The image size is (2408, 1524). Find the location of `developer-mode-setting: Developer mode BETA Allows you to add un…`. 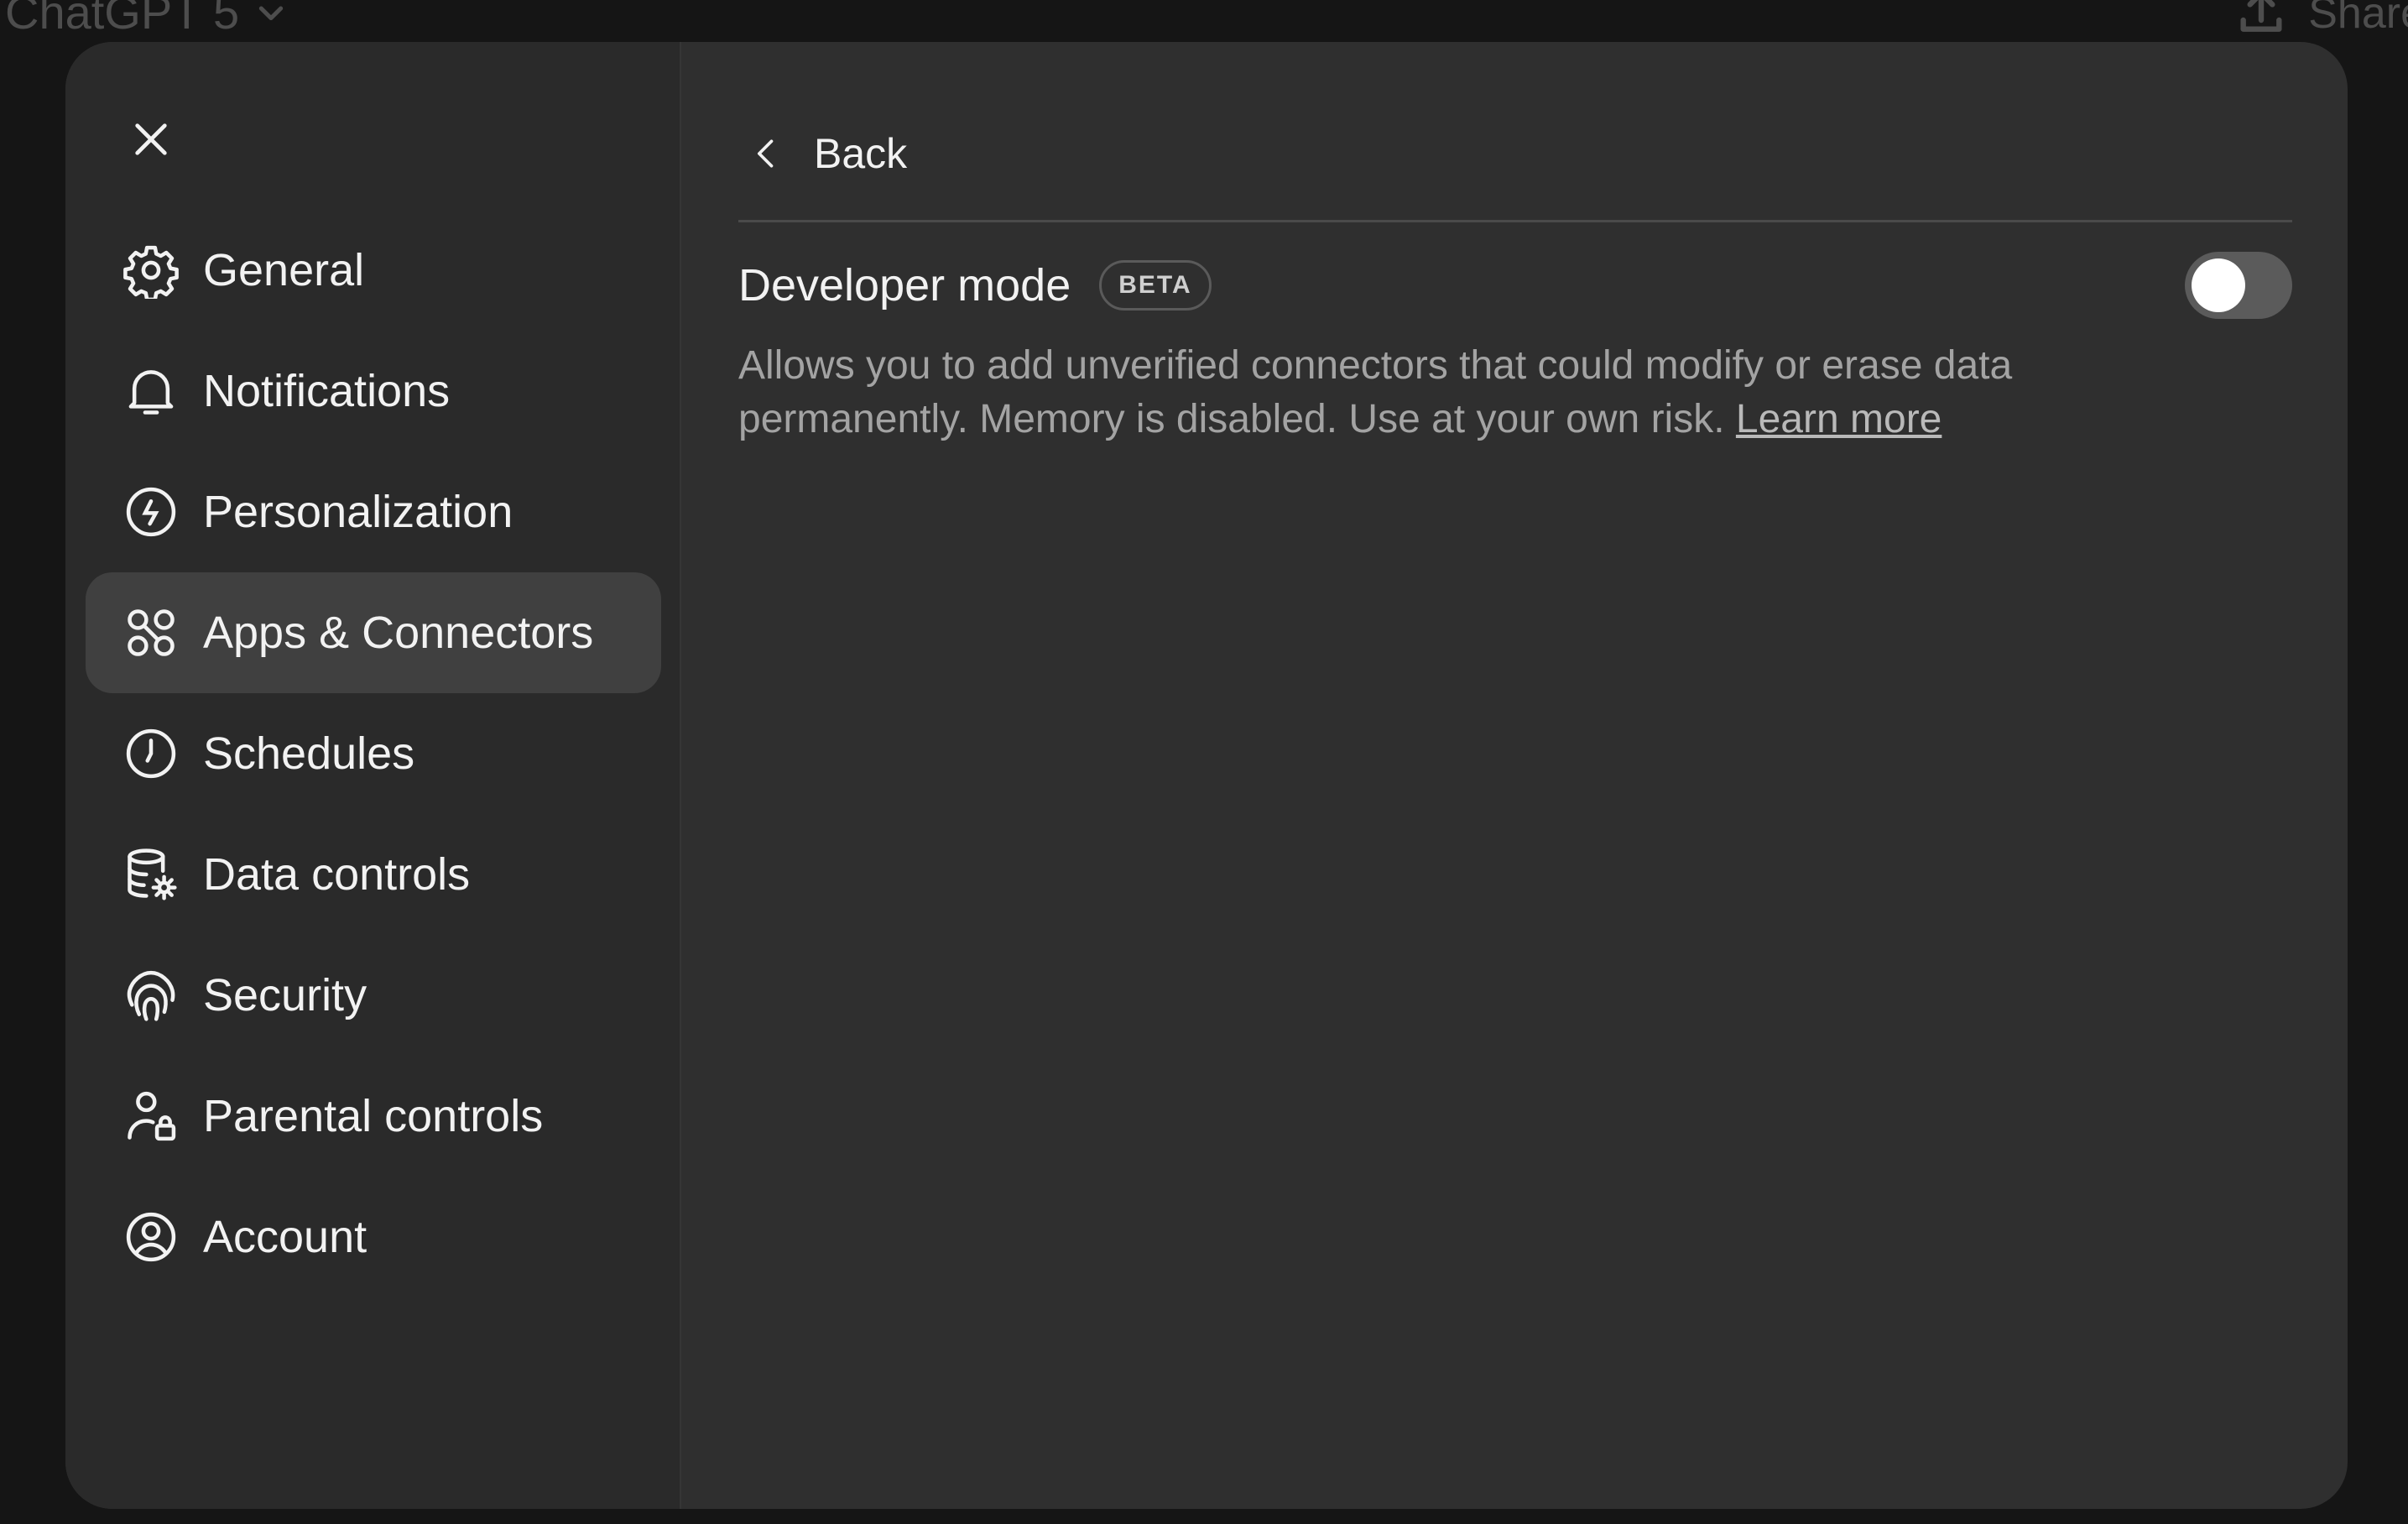

developer-mode-setting: Developer mode BETA Allows you to add un… is located at coordinates (1515, 349).